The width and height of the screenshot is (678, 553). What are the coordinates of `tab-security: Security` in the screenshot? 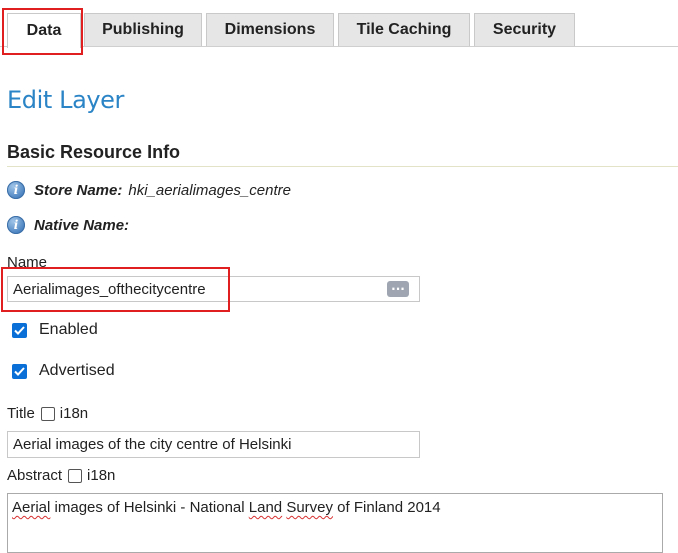 It's located at (524, 29).